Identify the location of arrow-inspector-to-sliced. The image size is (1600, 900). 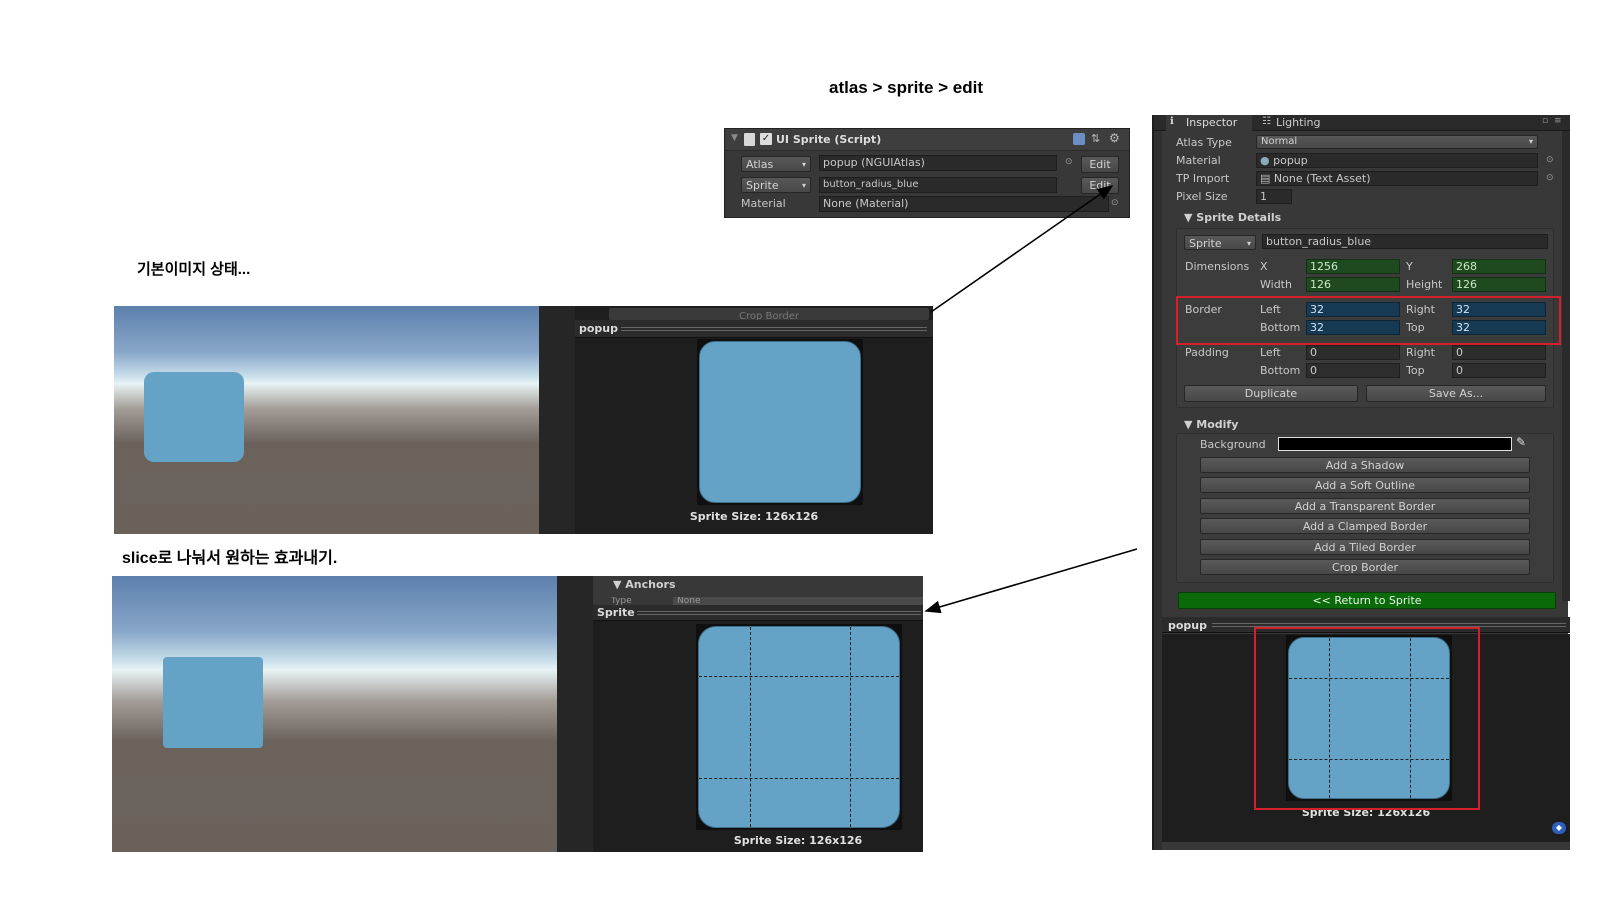
(1031, 581).